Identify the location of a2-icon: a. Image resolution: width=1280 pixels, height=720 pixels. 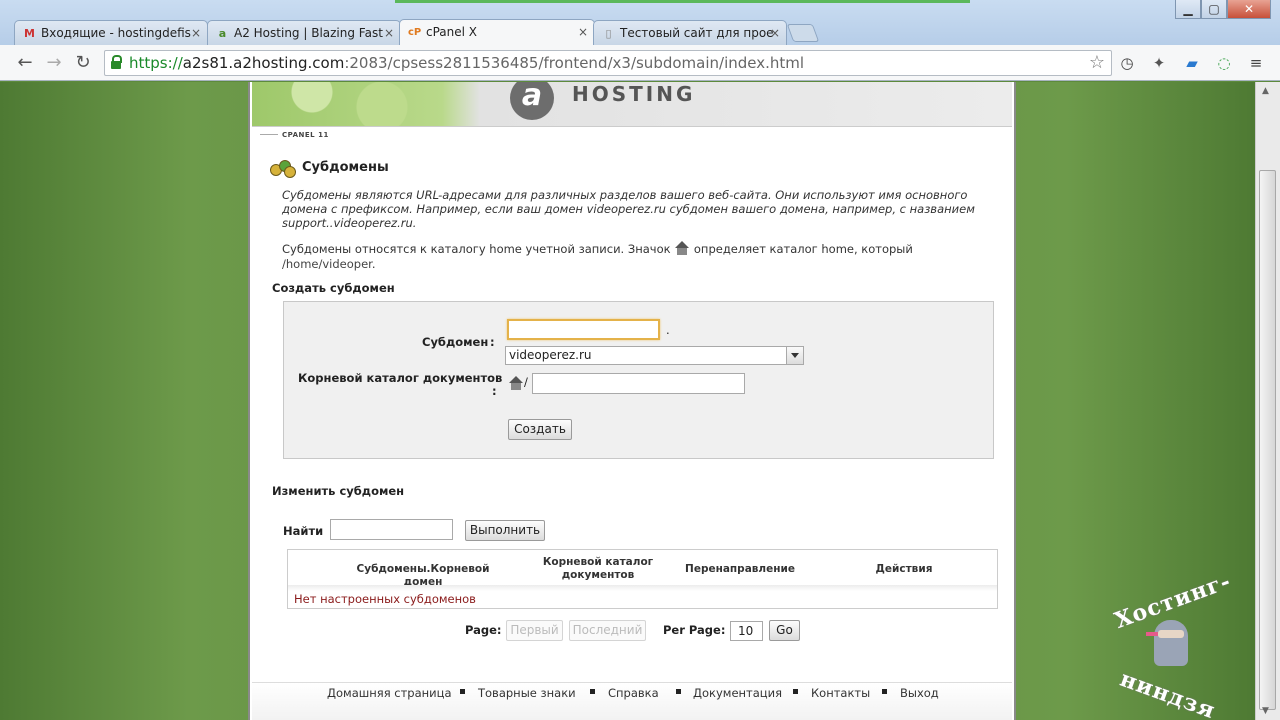
(222, 33).